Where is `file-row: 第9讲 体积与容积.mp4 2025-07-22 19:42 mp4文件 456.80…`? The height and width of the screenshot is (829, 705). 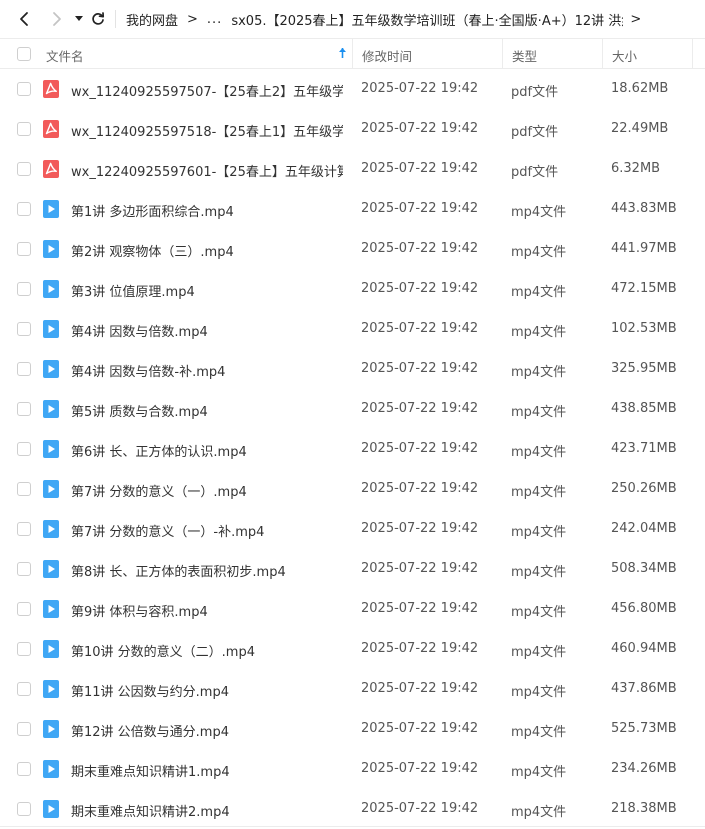 file-row: 第9讲 体积与容积.mp4 2025-07-22 19:42 mp4文件 456.80… is located at coordinates (352, 609).